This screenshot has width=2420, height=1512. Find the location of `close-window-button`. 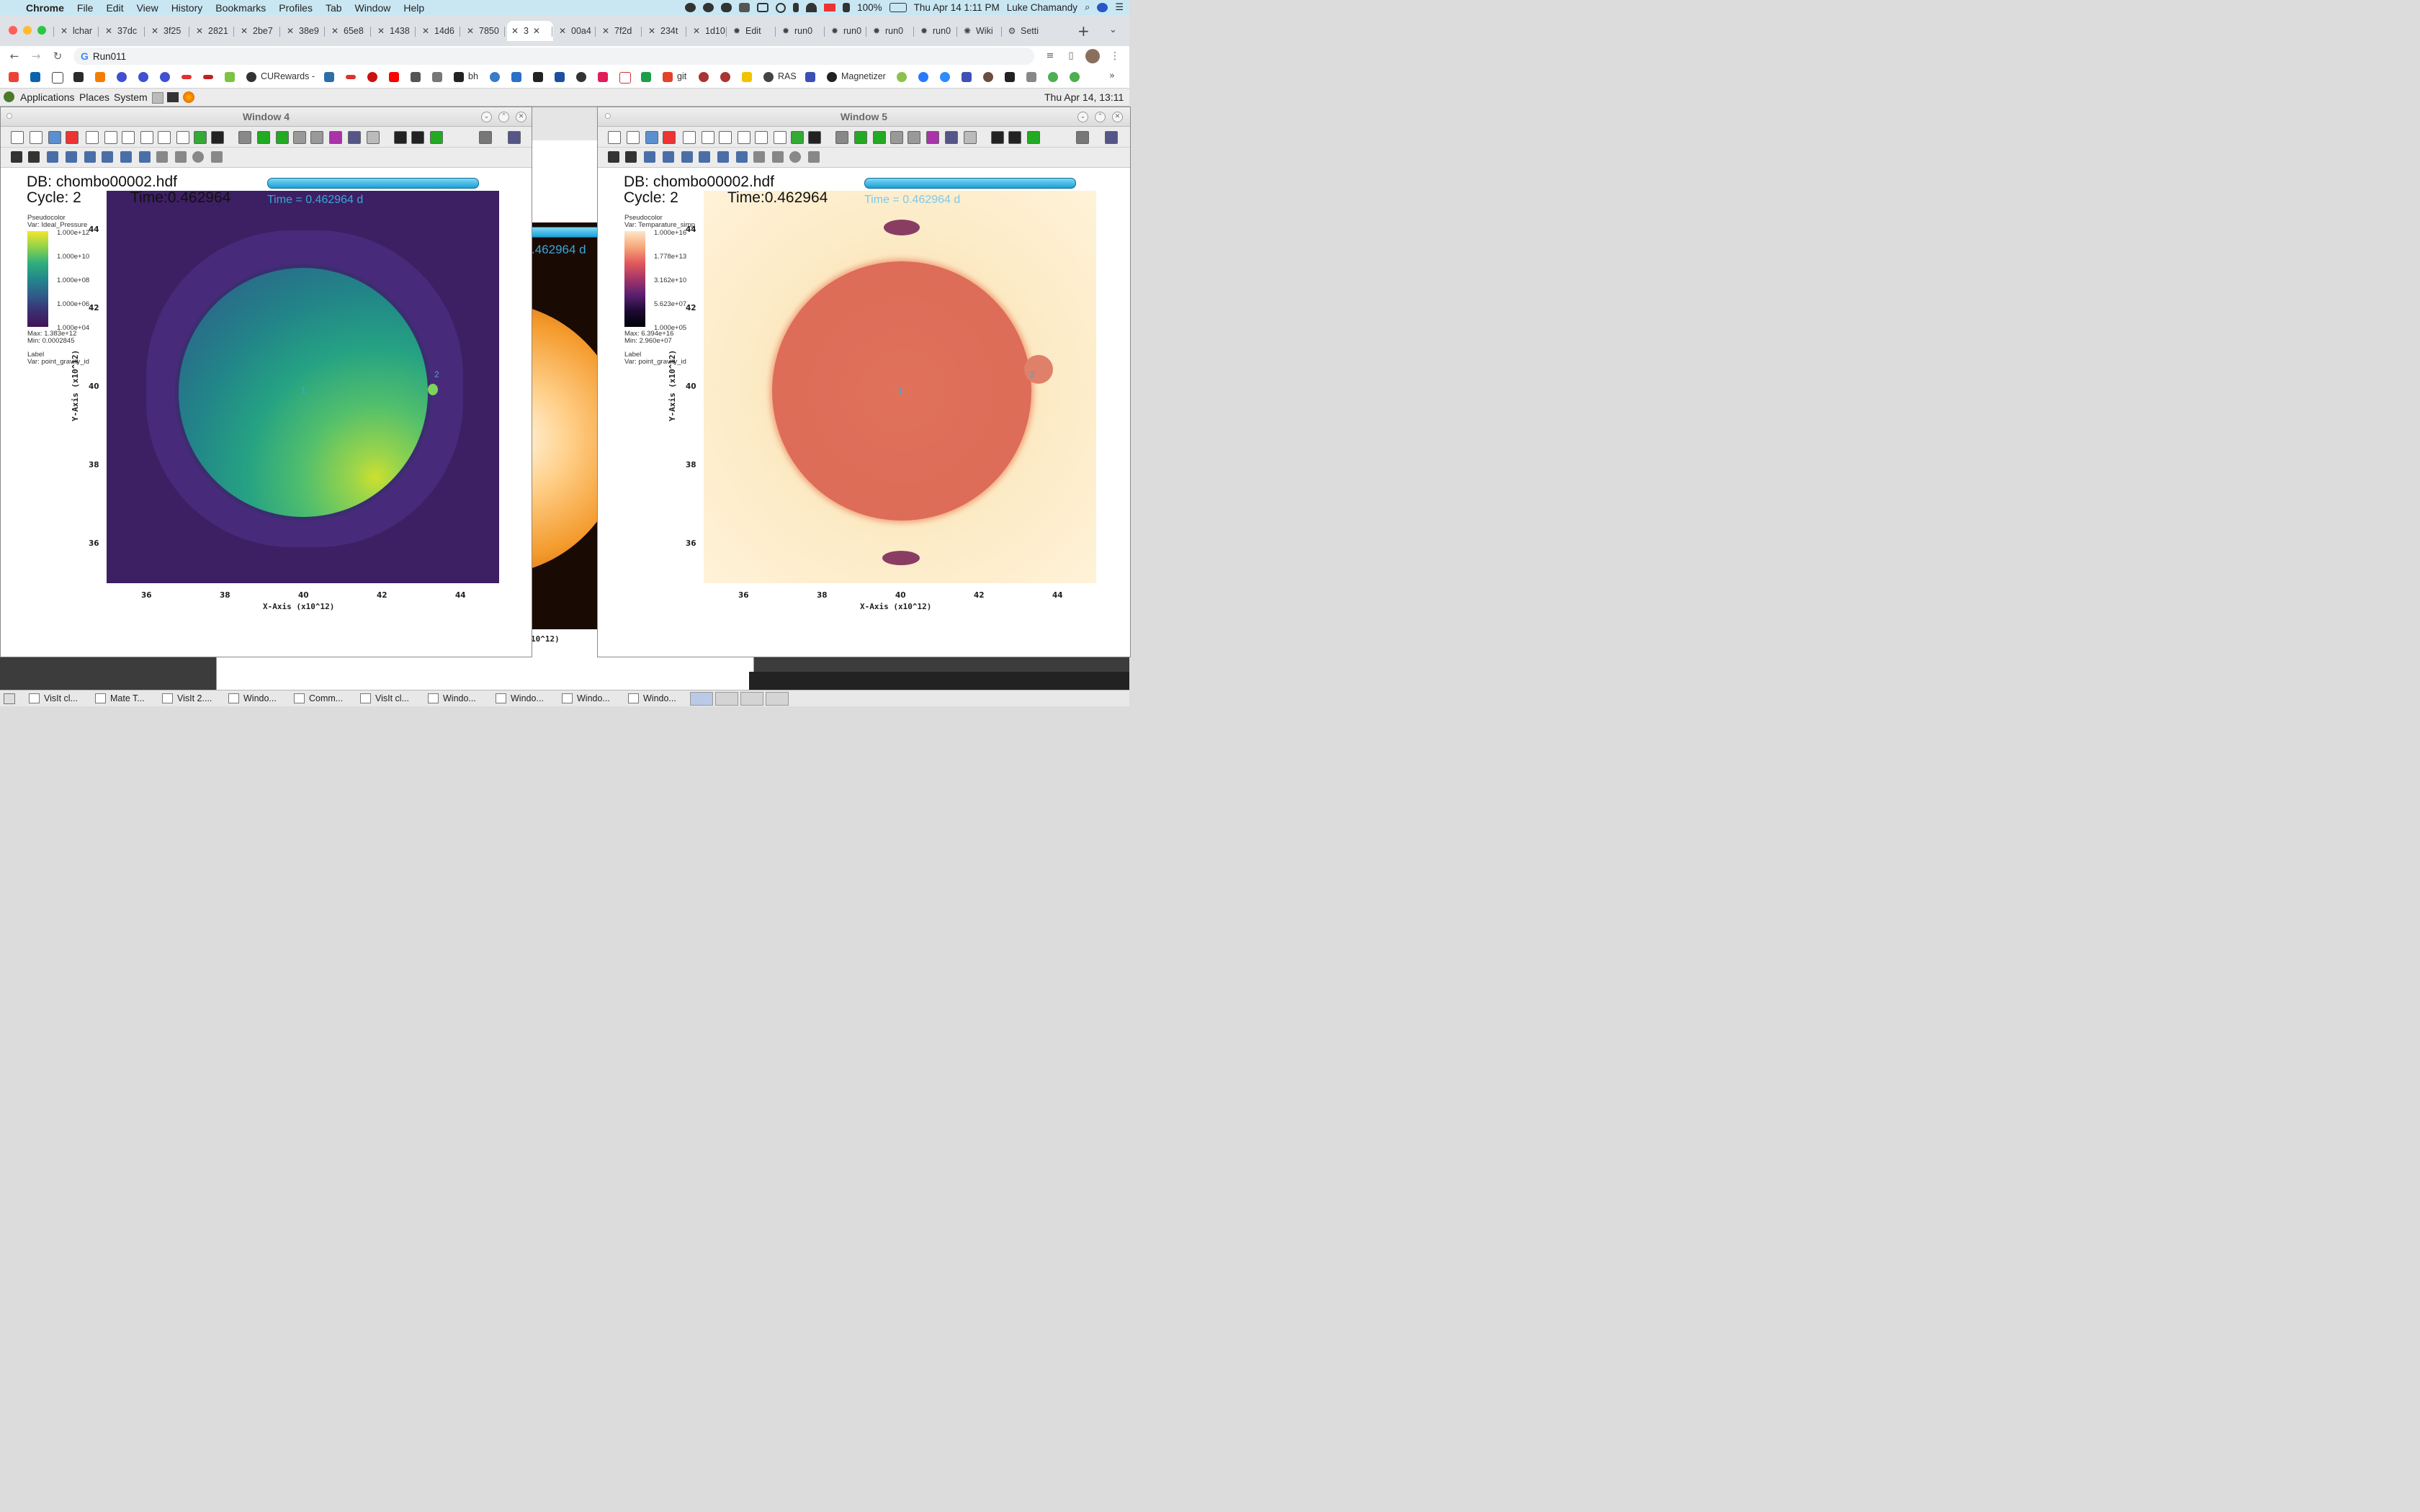

close-window-button is located at coordinates (13, 30).